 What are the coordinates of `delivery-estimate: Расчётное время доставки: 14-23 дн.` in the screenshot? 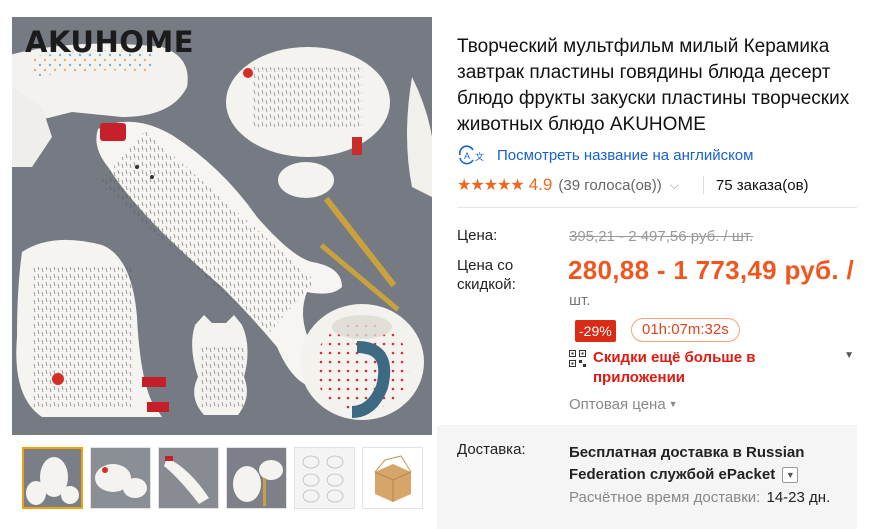 It's located at (699, 497).